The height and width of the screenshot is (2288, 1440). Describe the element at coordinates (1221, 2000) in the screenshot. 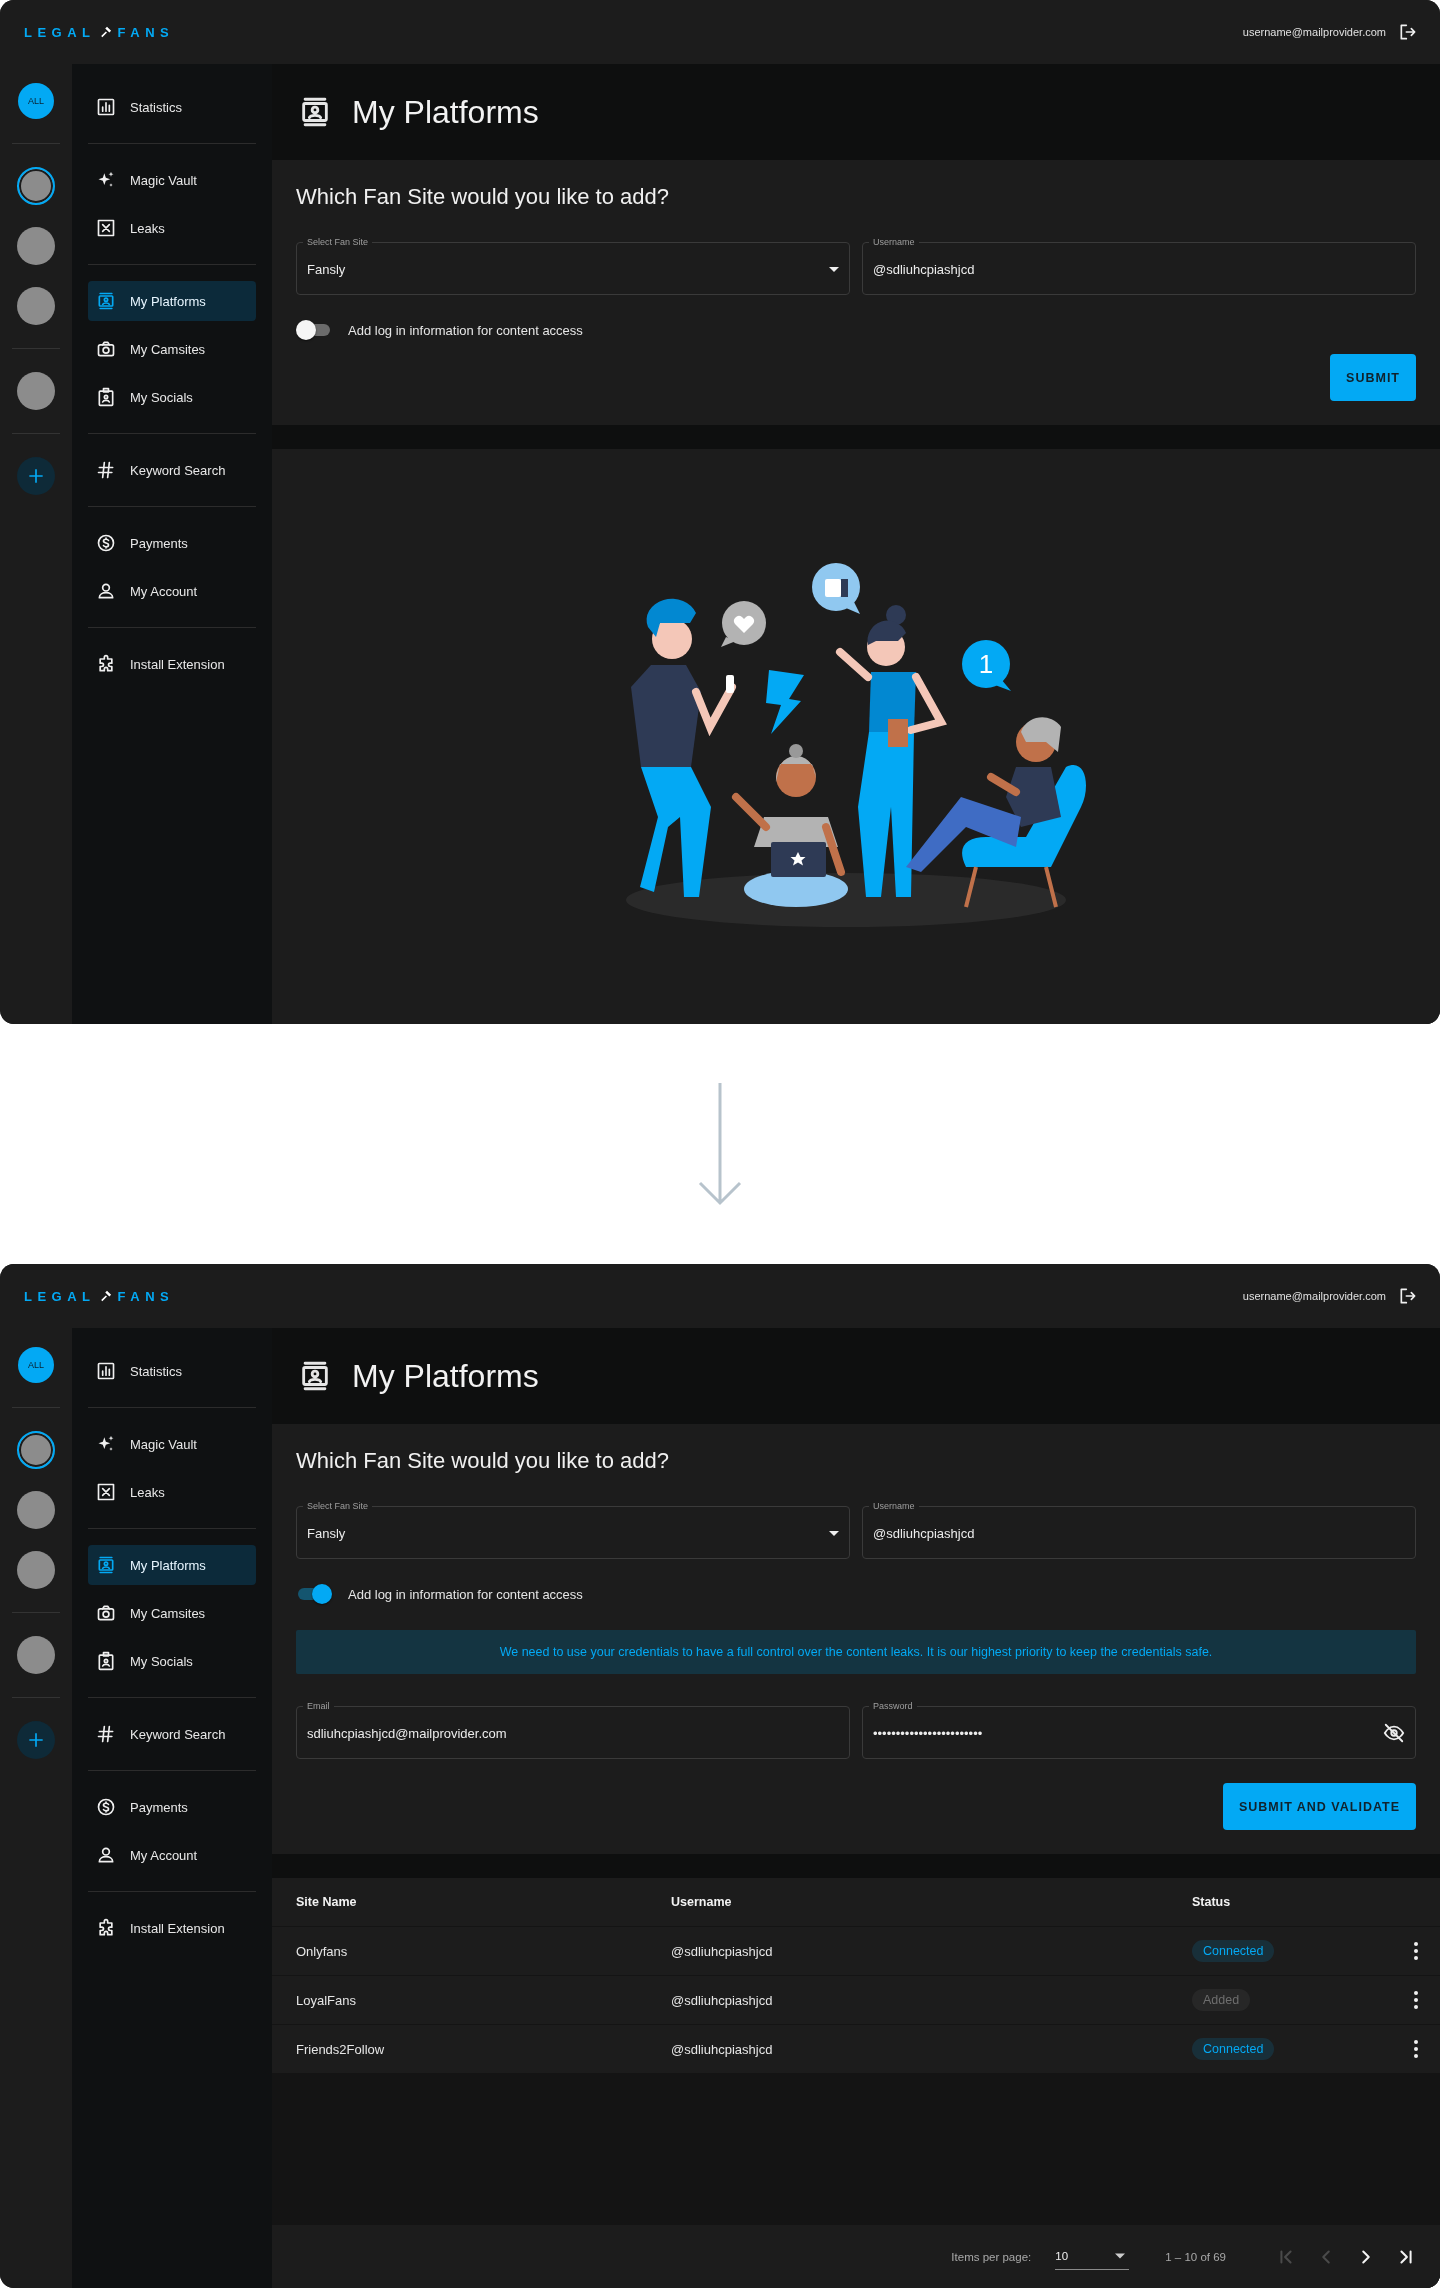

I see `status-badge: Added` at that location.